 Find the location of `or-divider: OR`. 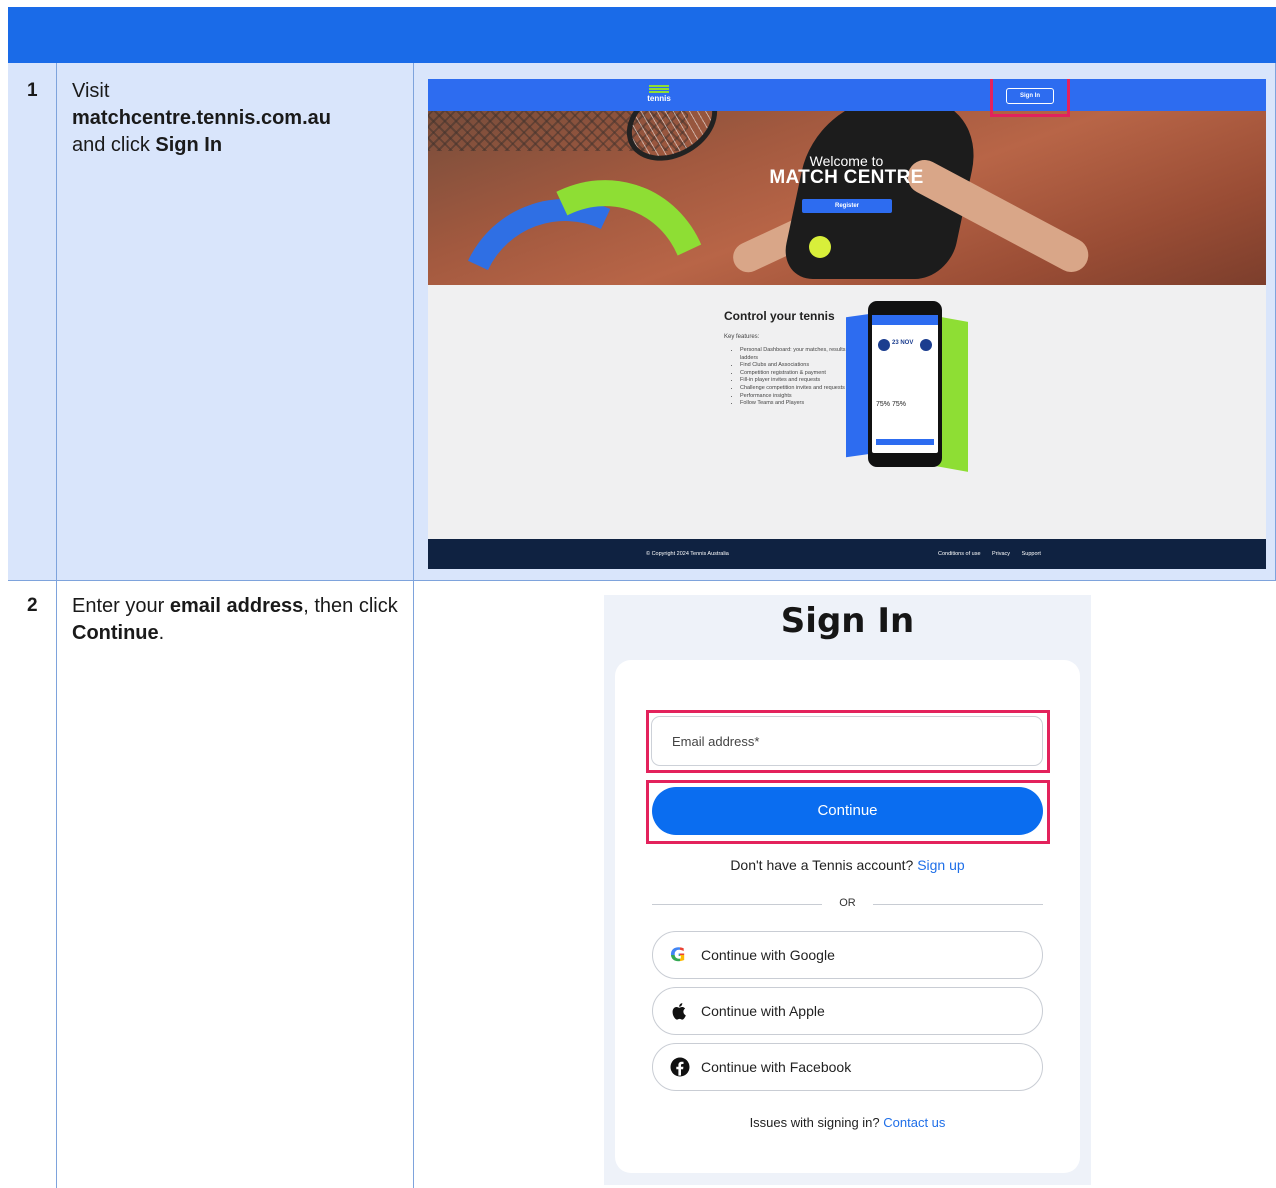

or-divider: OR is located at coordinates (847, 904).